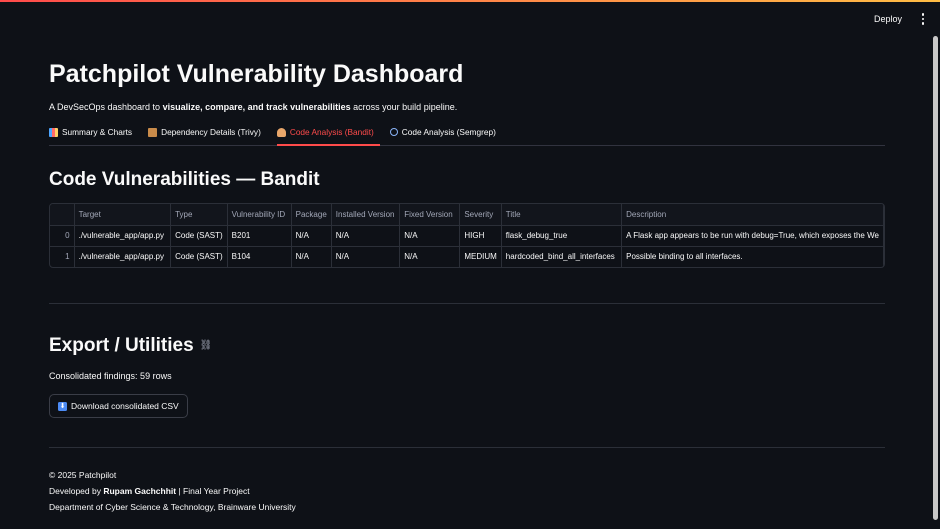 This screenshot has height=529, width=940. I want to click on developer-suffix: | Final Year Project, so click(213, 491).